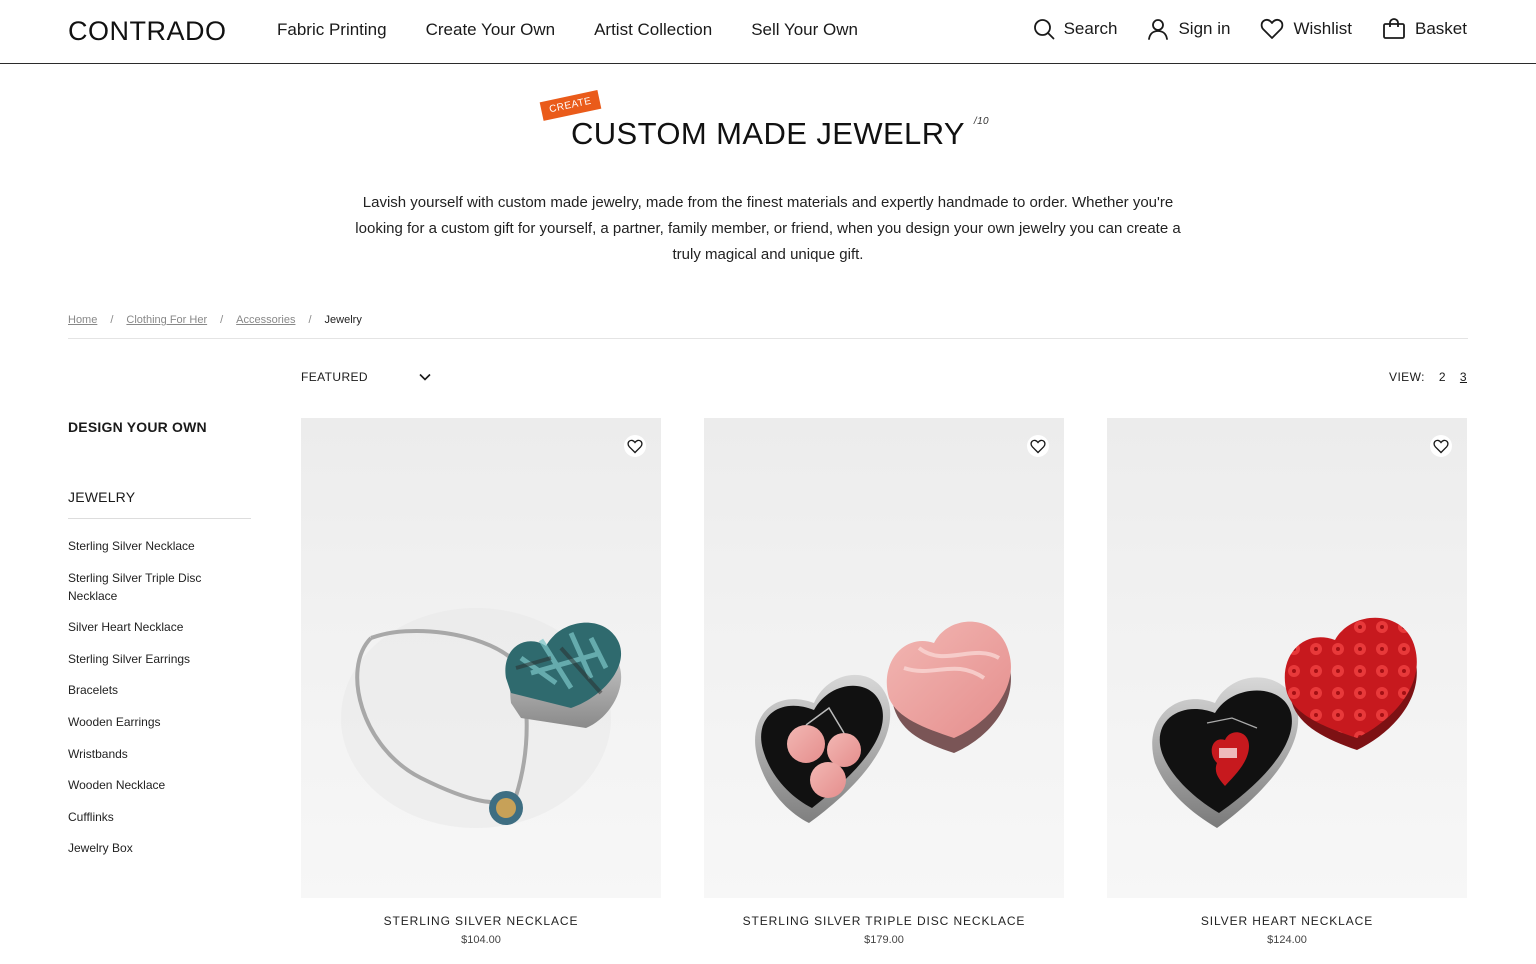  Describe the element at coordinates (1442, 377) in the screenshot. I see `view-option-2: 2` at that location.